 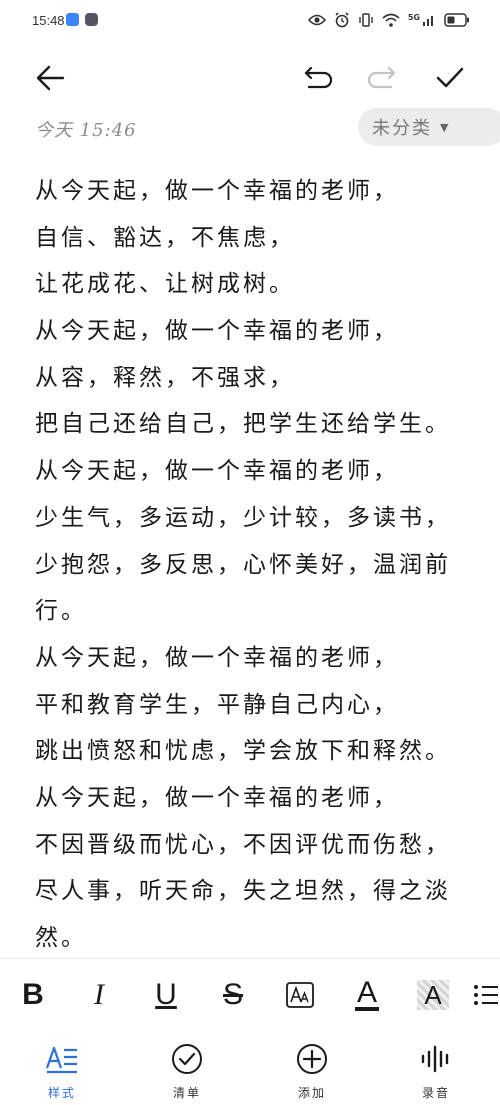 I want to click on highlight-icon: A, so click(x=433, y=995).